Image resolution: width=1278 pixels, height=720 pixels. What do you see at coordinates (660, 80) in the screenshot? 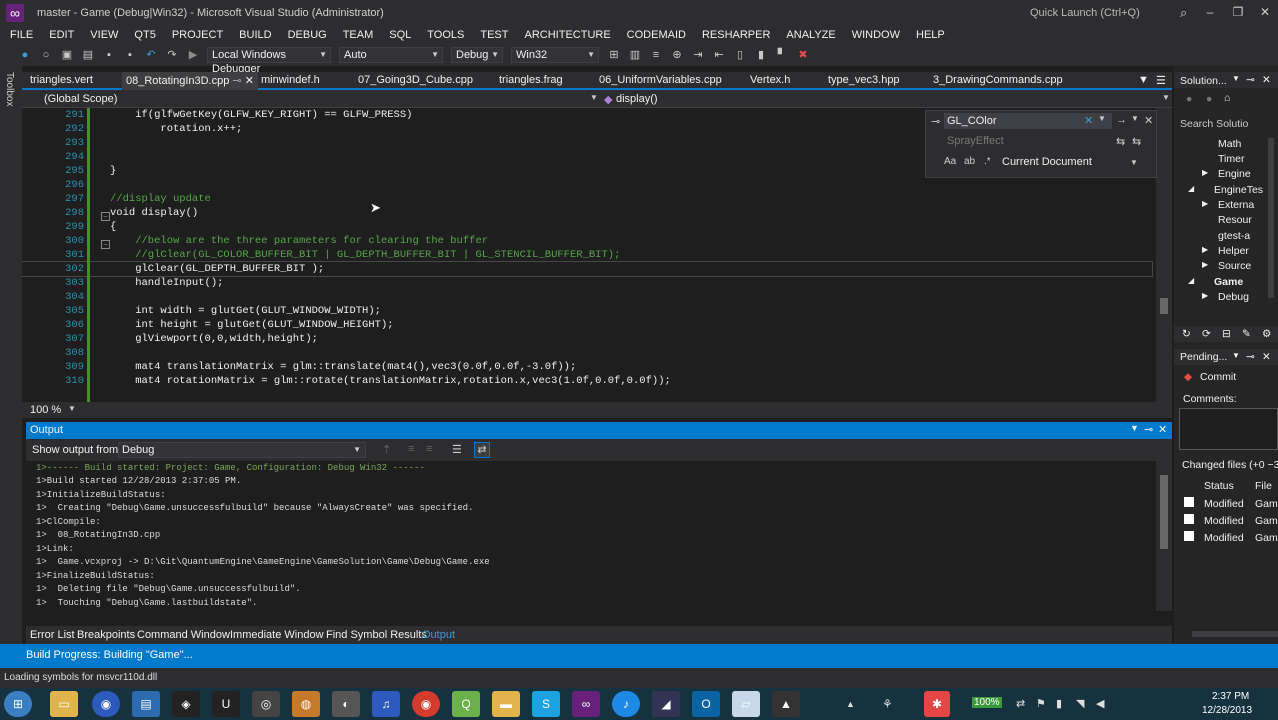
I see `tab-uniform-variables: 06_UniformVariables.cpp` at bounding box center [660, 80].